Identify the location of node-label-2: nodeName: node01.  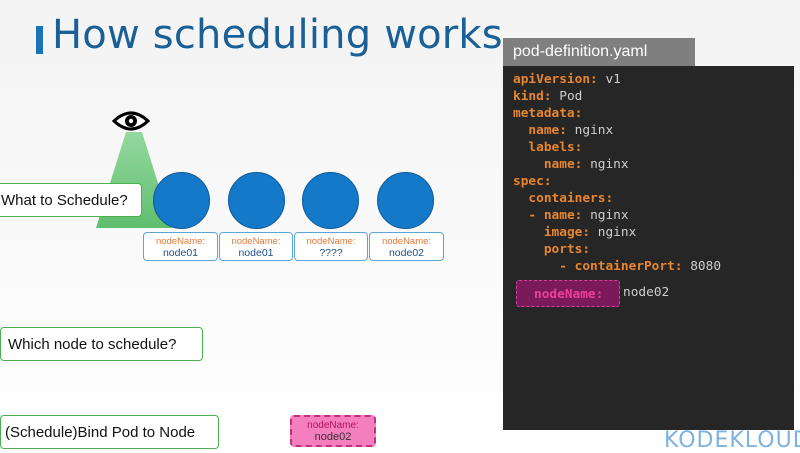
(256, 246).